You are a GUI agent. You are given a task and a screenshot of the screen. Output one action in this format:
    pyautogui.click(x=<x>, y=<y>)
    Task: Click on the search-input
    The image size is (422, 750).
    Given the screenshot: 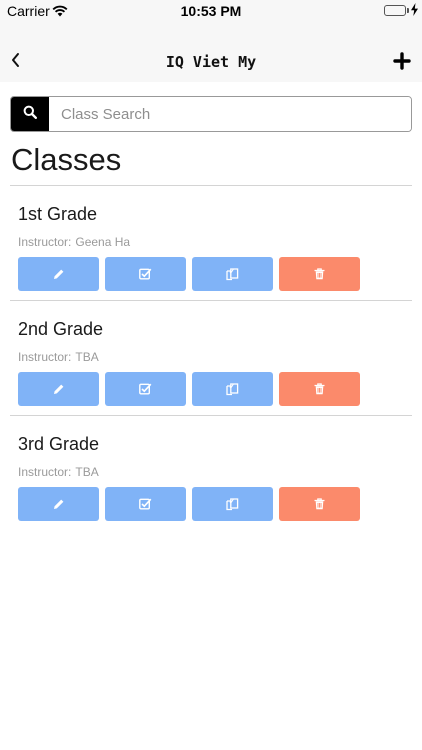 What is the action you would take?
    pyautogui.click(x=230, y=114)
    